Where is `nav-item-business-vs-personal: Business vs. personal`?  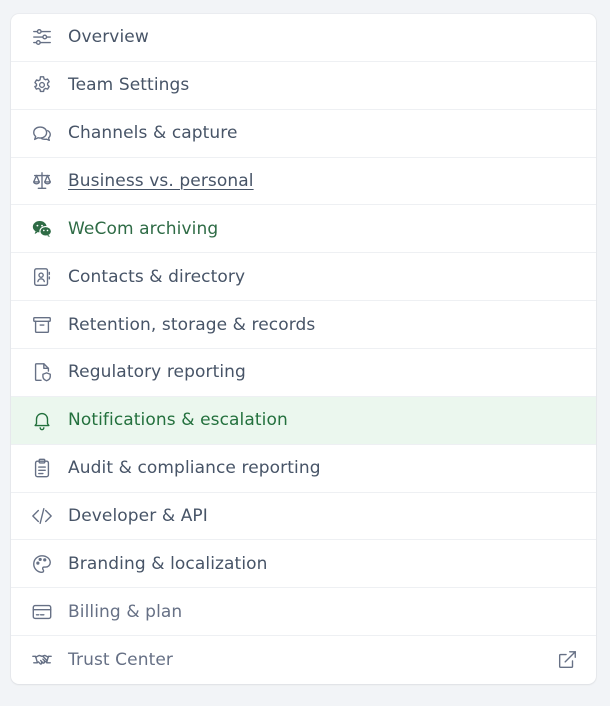 nav-item-business-vs-personal: Business vs. personal is located at coordinates (303, 182).